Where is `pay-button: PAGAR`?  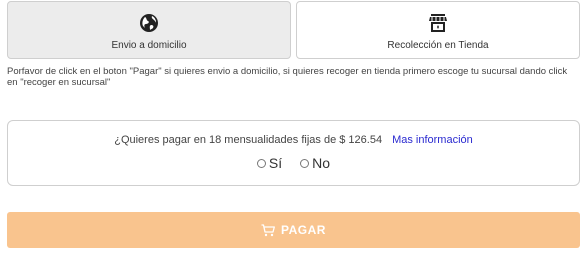
pay-button: PAGAR is located at coordinates (293, 230).